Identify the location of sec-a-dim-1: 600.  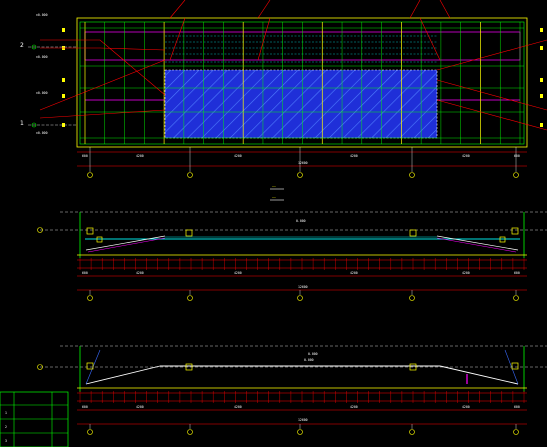
(85, 273).